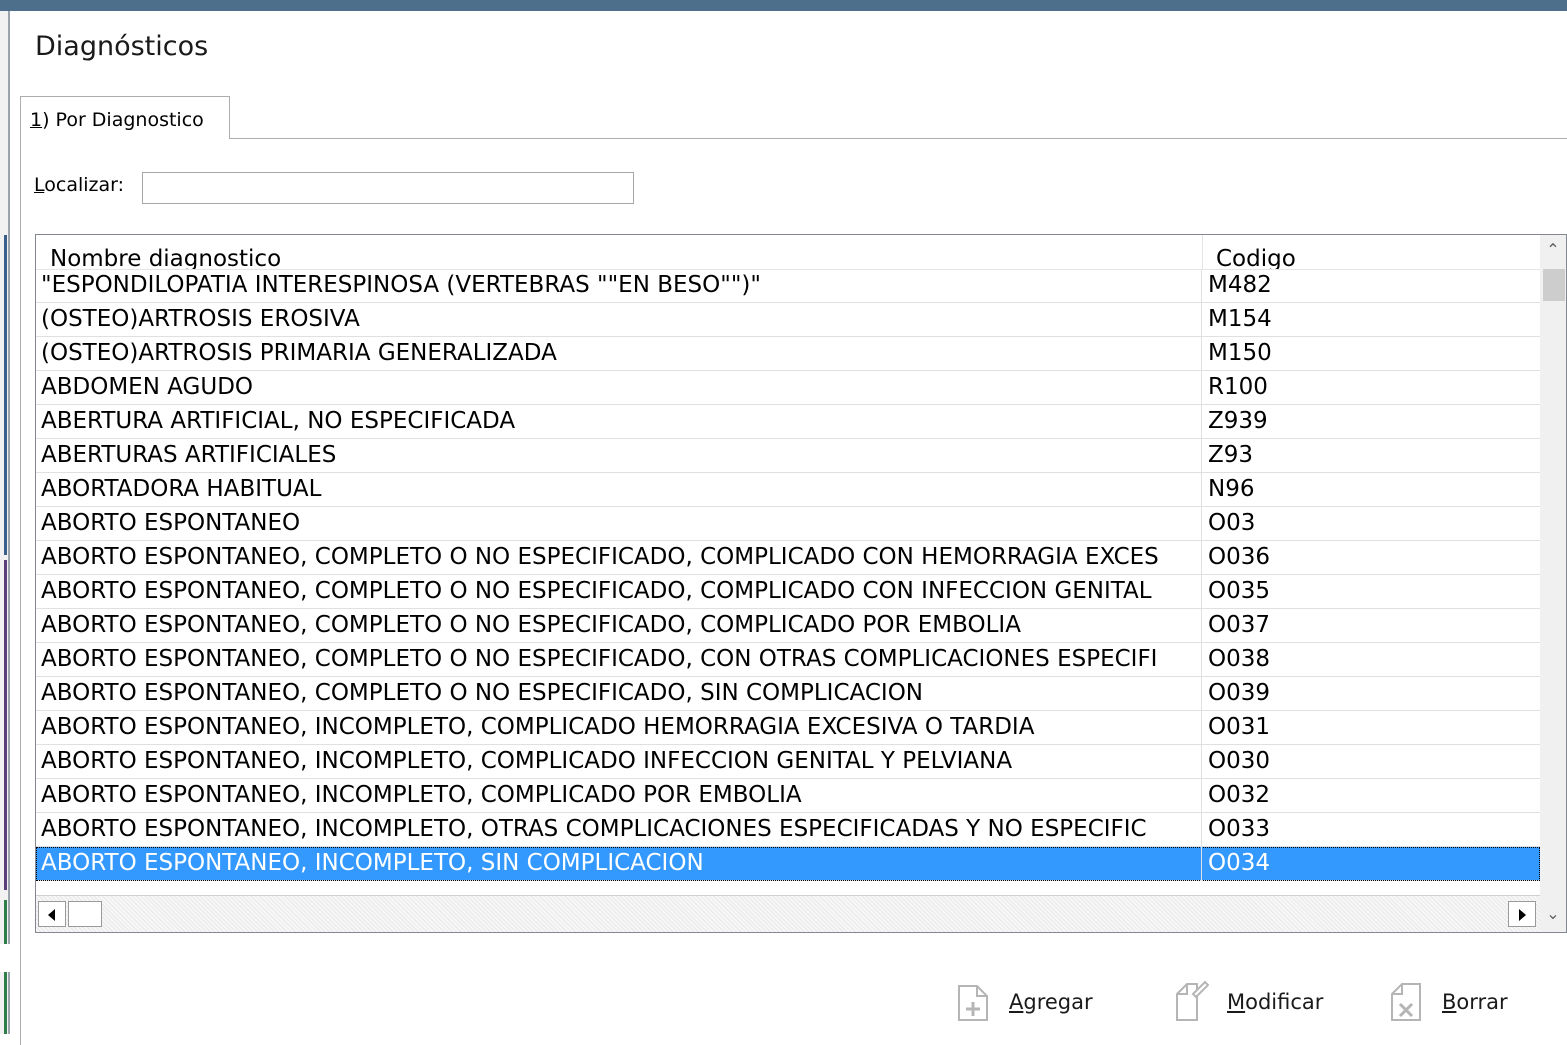  Describe the element at coordinates (278, 421) in the screenshot. I see `cell-nombre: ABERTURA ARTIFICIAL, NO ESPECIFICADA` at that location.